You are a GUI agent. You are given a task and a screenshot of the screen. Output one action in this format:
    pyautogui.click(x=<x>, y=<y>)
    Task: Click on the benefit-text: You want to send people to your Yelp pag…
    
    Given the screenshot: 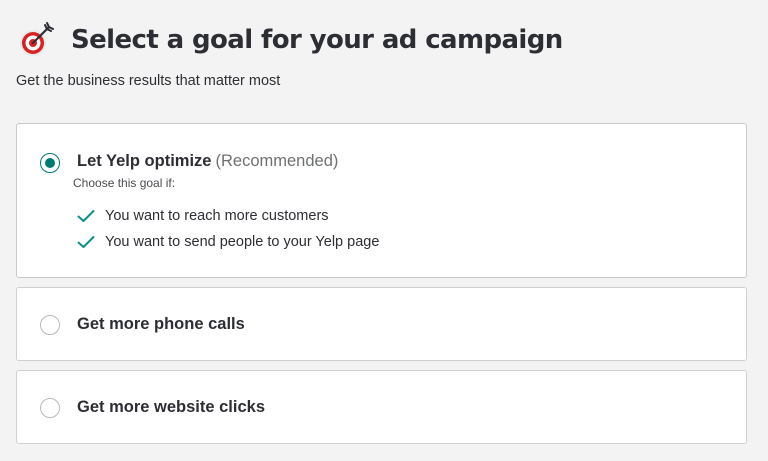 What is the action you would take?
    pyautogui.click(x=242, y=242)
    